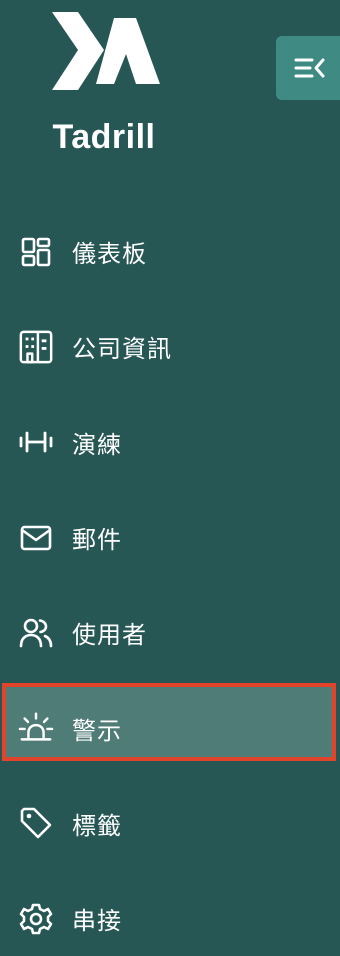 The image size is (340, 956). I want to click on menu-collapse-icon, so click(309, 68).